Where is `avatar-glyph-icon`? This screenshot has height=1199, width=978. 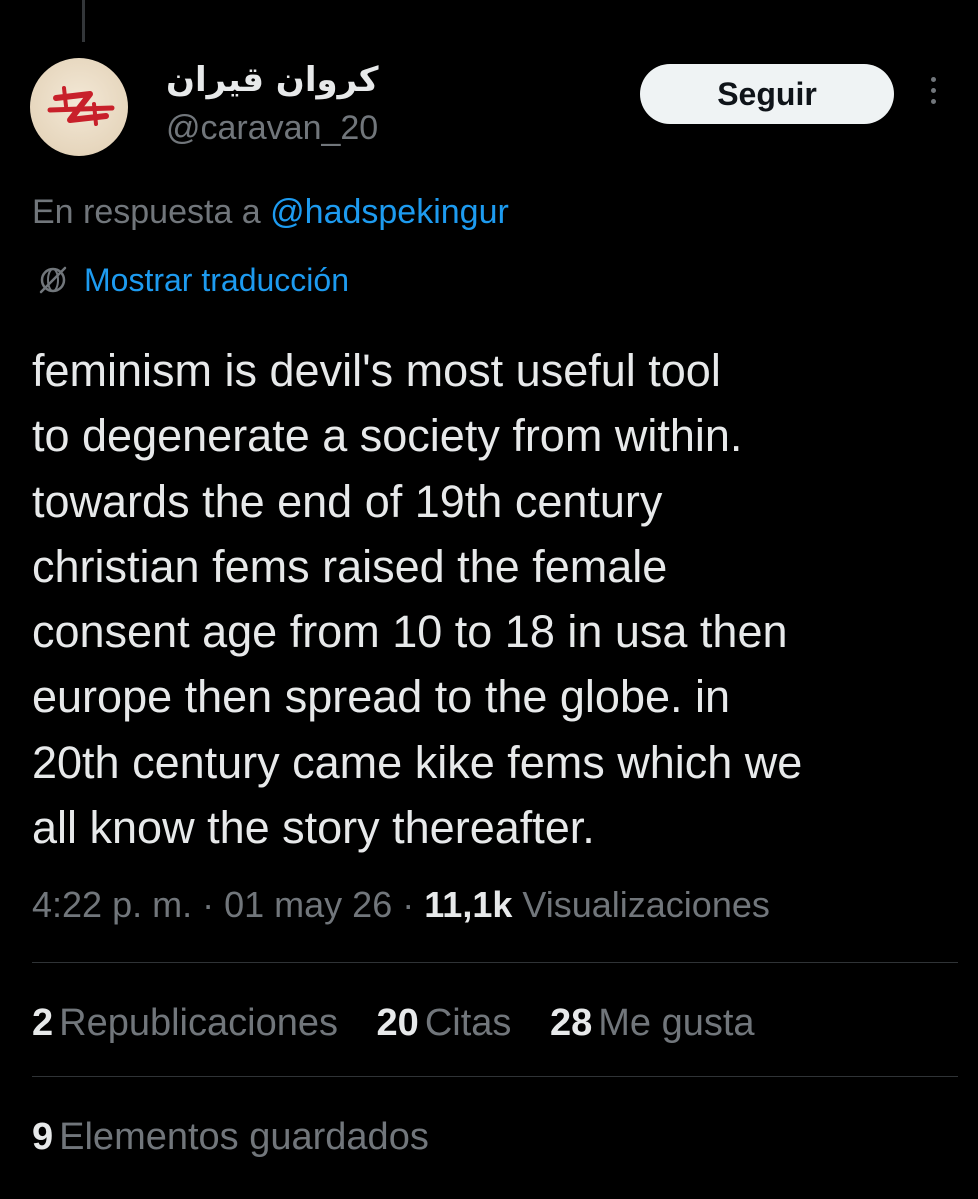
avatar-glyph-icon is located at coordinates (81, 106).